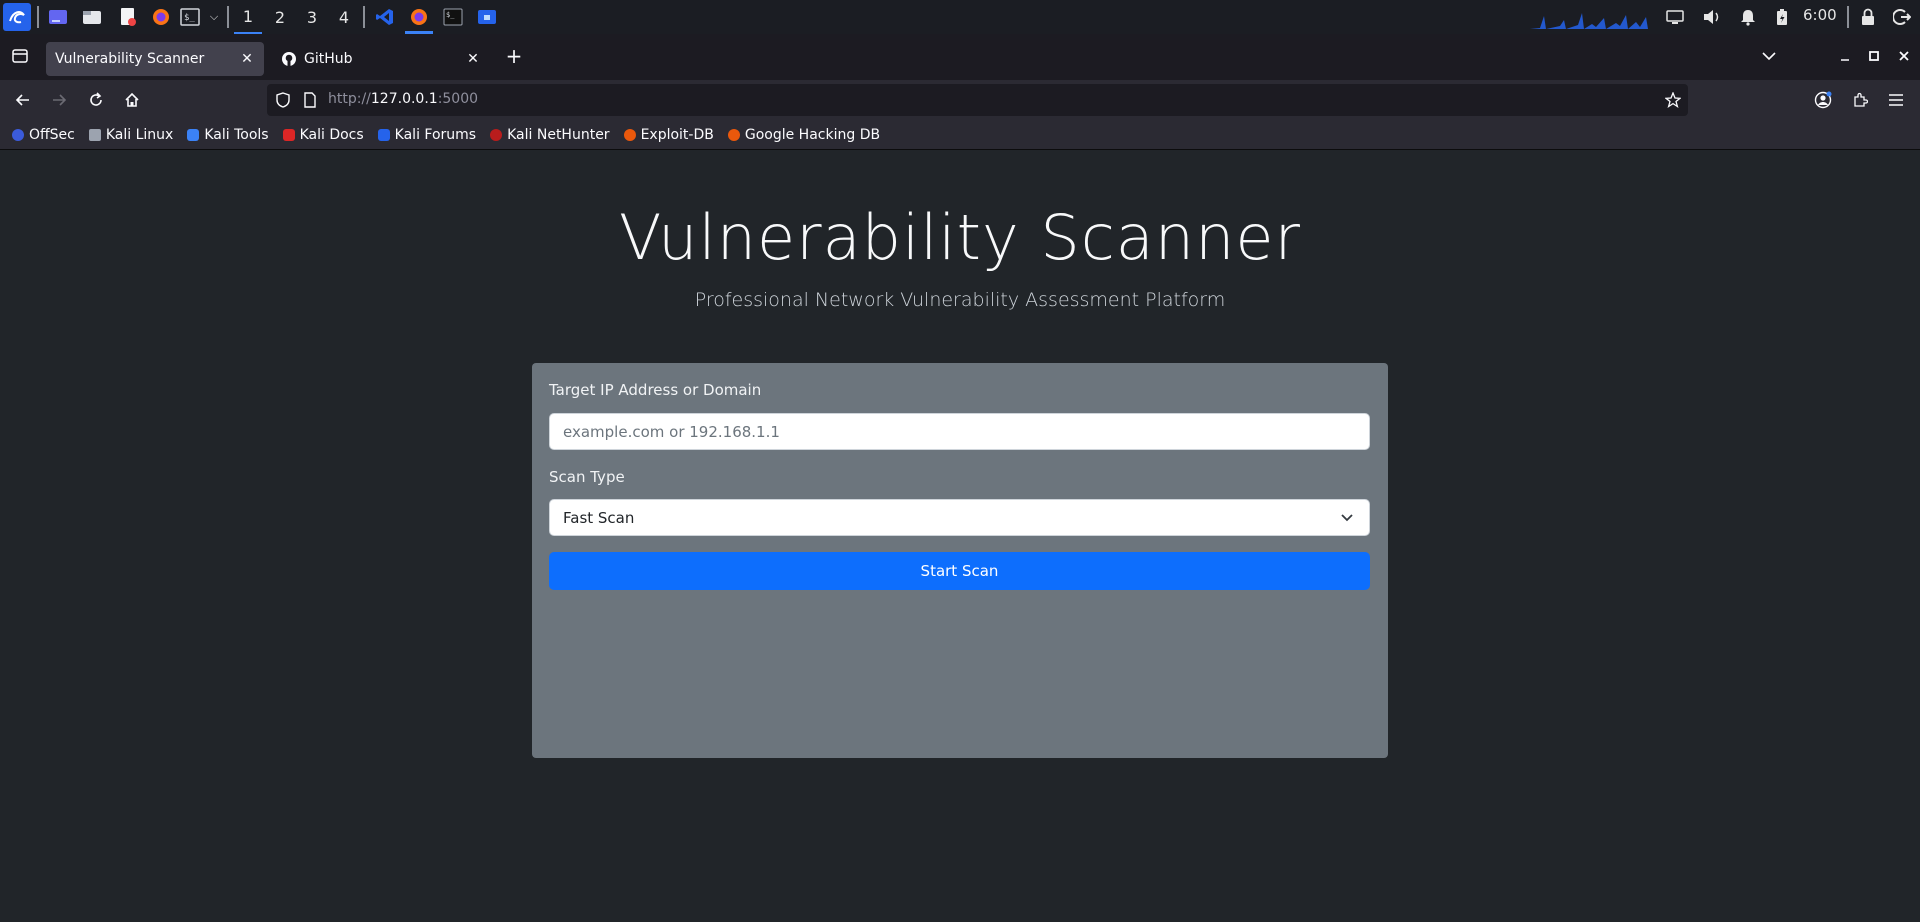 The height and width of the screenshot is (922, 1920). I want to click on kali-menu-icon, so click(17, 17).